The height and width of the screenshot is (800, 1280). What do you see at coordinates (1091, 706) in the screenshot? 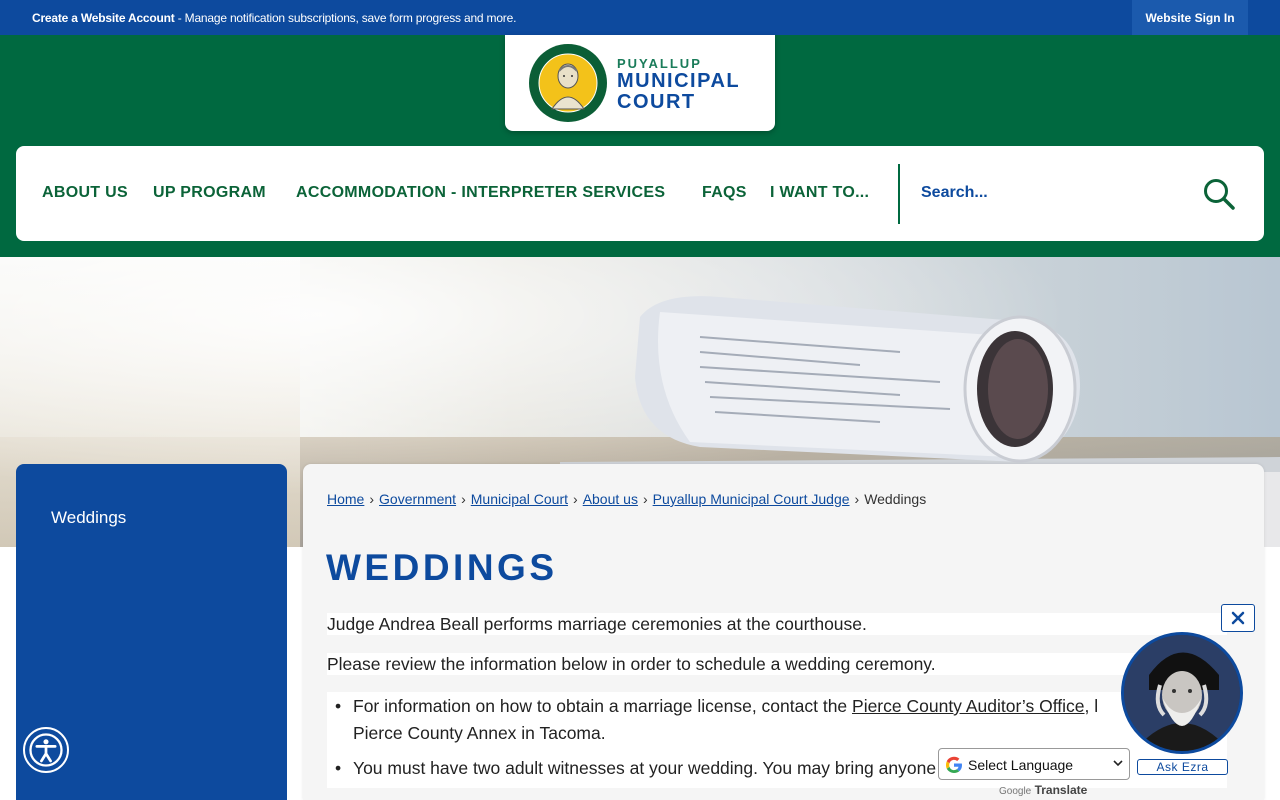
I see `list-item-text: , l` at bounding box center [1091, 706].